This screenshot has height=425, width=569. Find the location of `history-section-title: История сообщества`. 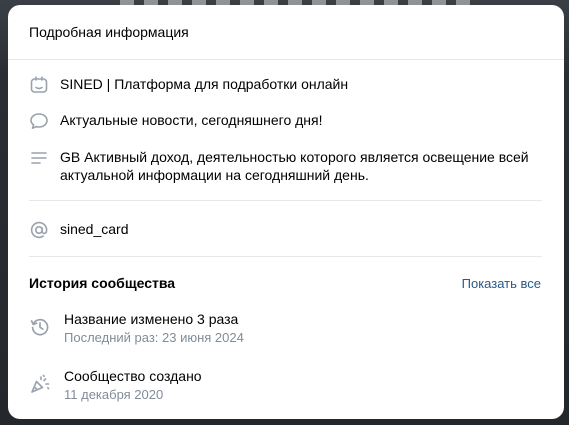

history-section-title: История сообщества is located at coordinates (102, 283).